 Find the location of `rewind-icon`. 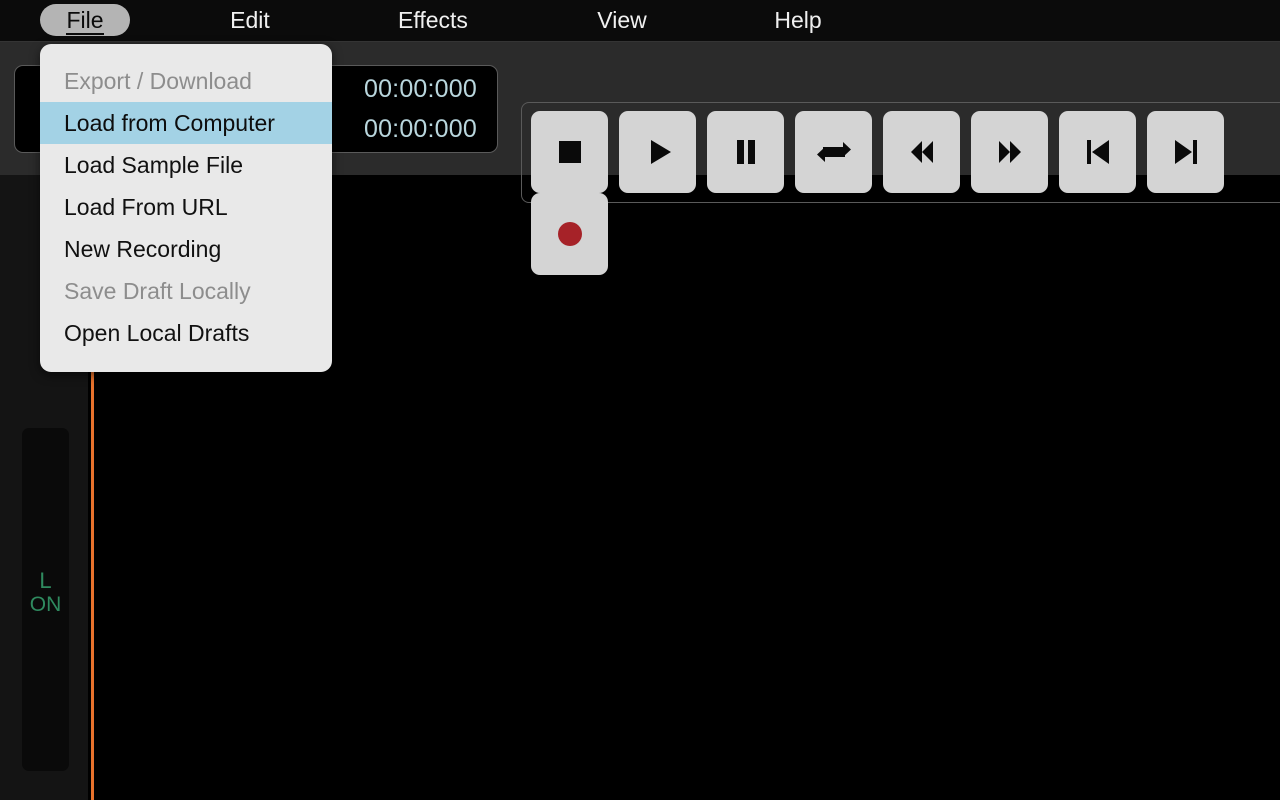

rewind-icon is located at coordinates (921, 152).